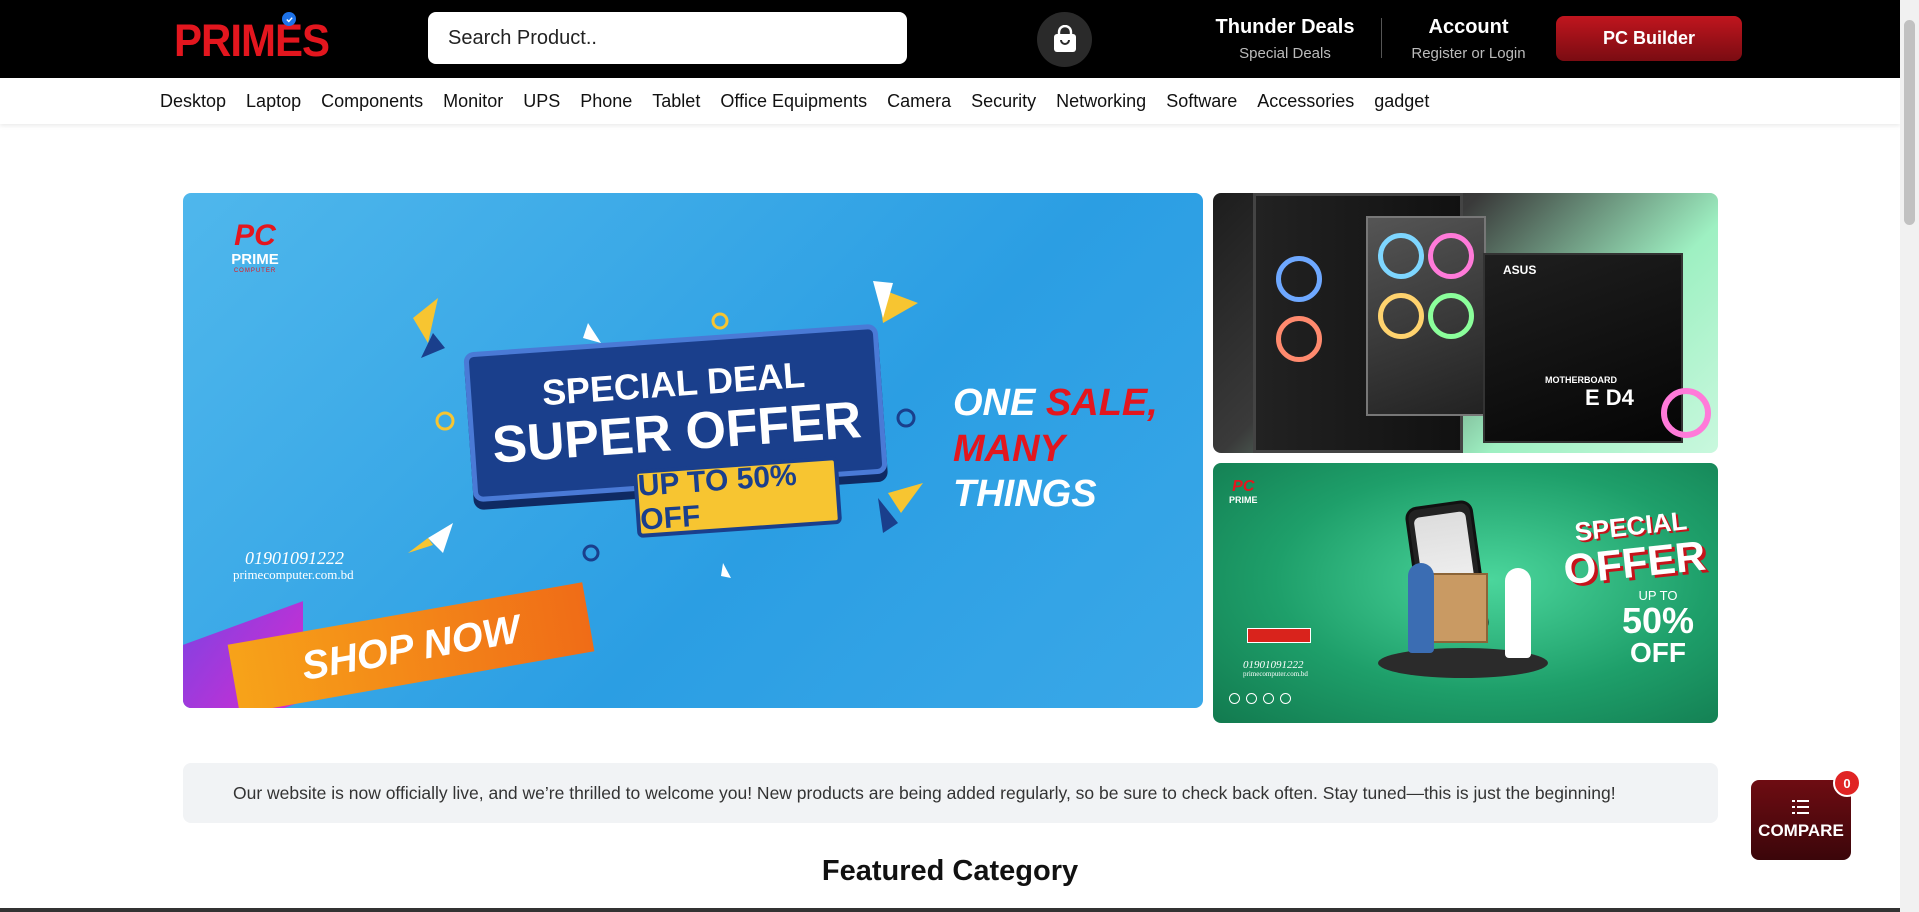 This screenshot has height=912, width=1919. I want to click on nav-item-camera: Camera, so click(919, 101).